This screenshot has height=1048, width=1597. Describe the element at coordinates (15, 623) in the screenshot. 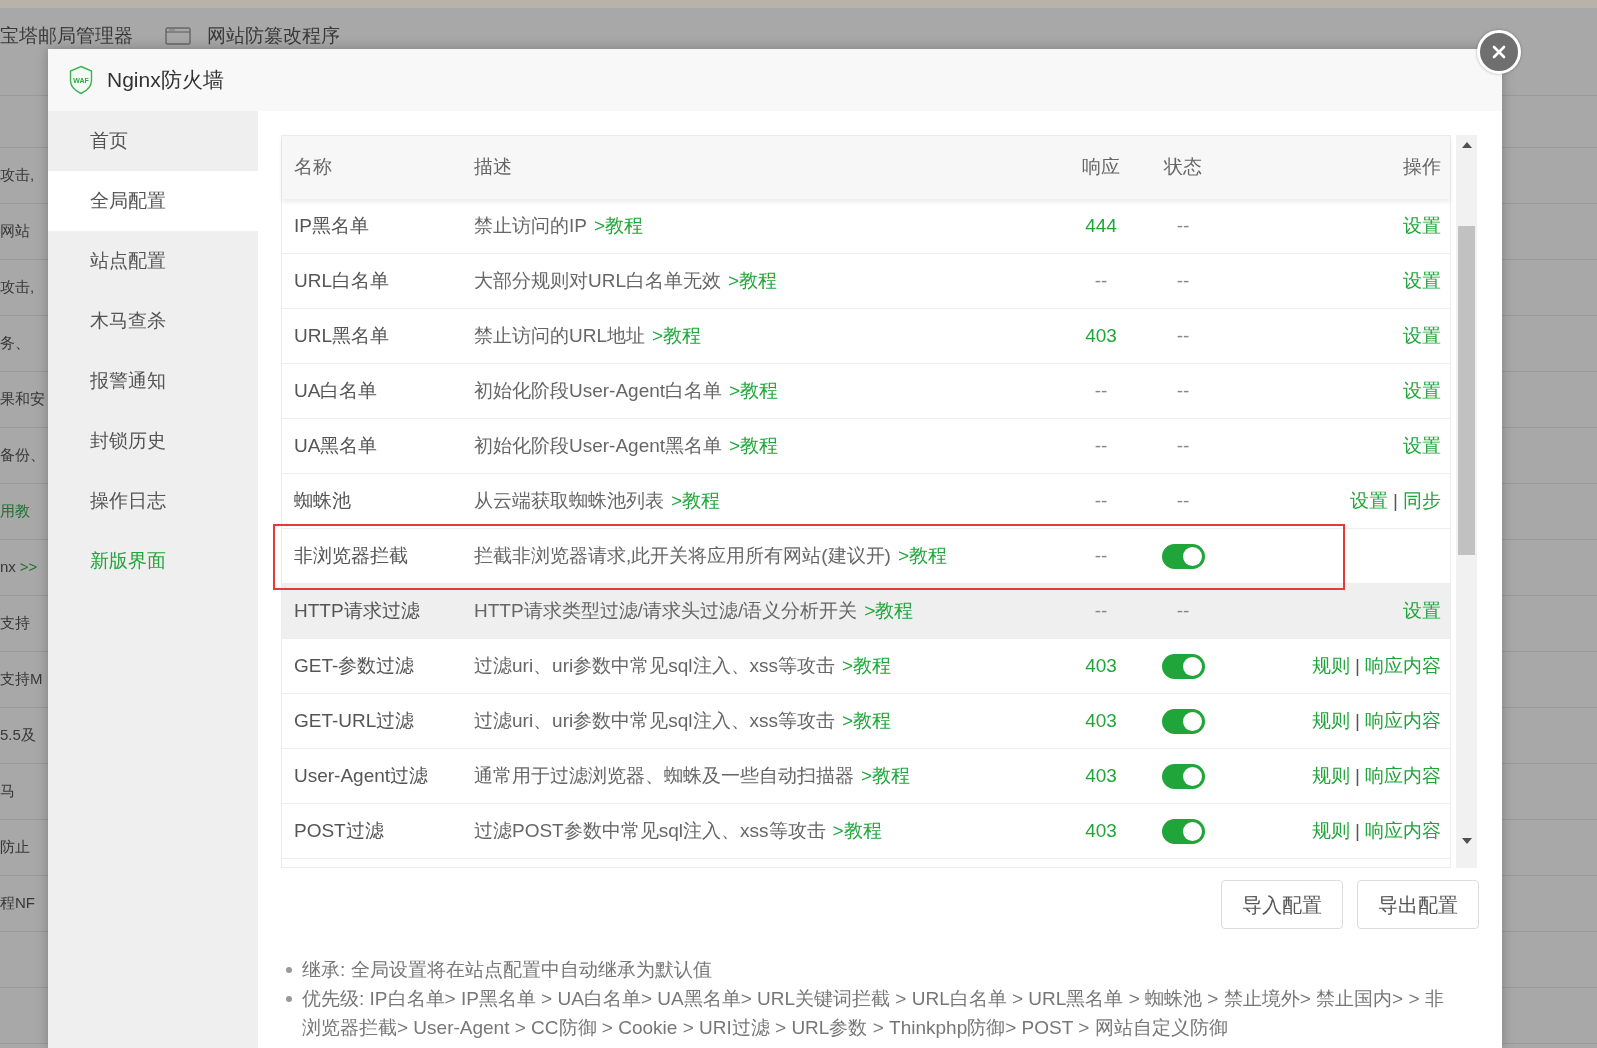

I see `background-text: 支持` at that location.